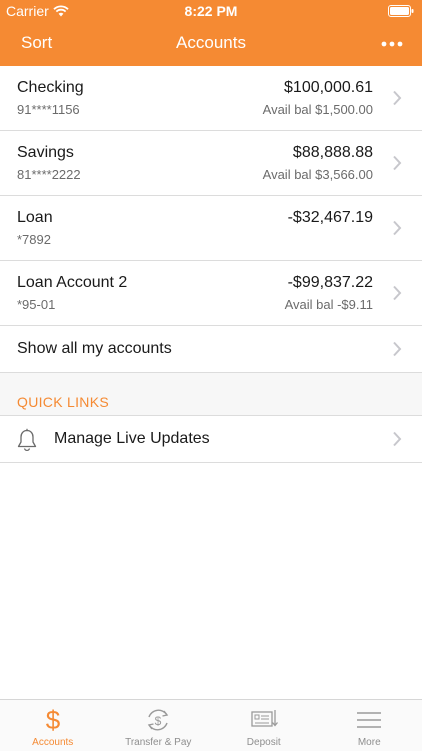  What do you see at coordinates (318, 174) in the screenshot?
I see `available-balance: Avail bal $3,566.00` at bounding box center [318, 174].